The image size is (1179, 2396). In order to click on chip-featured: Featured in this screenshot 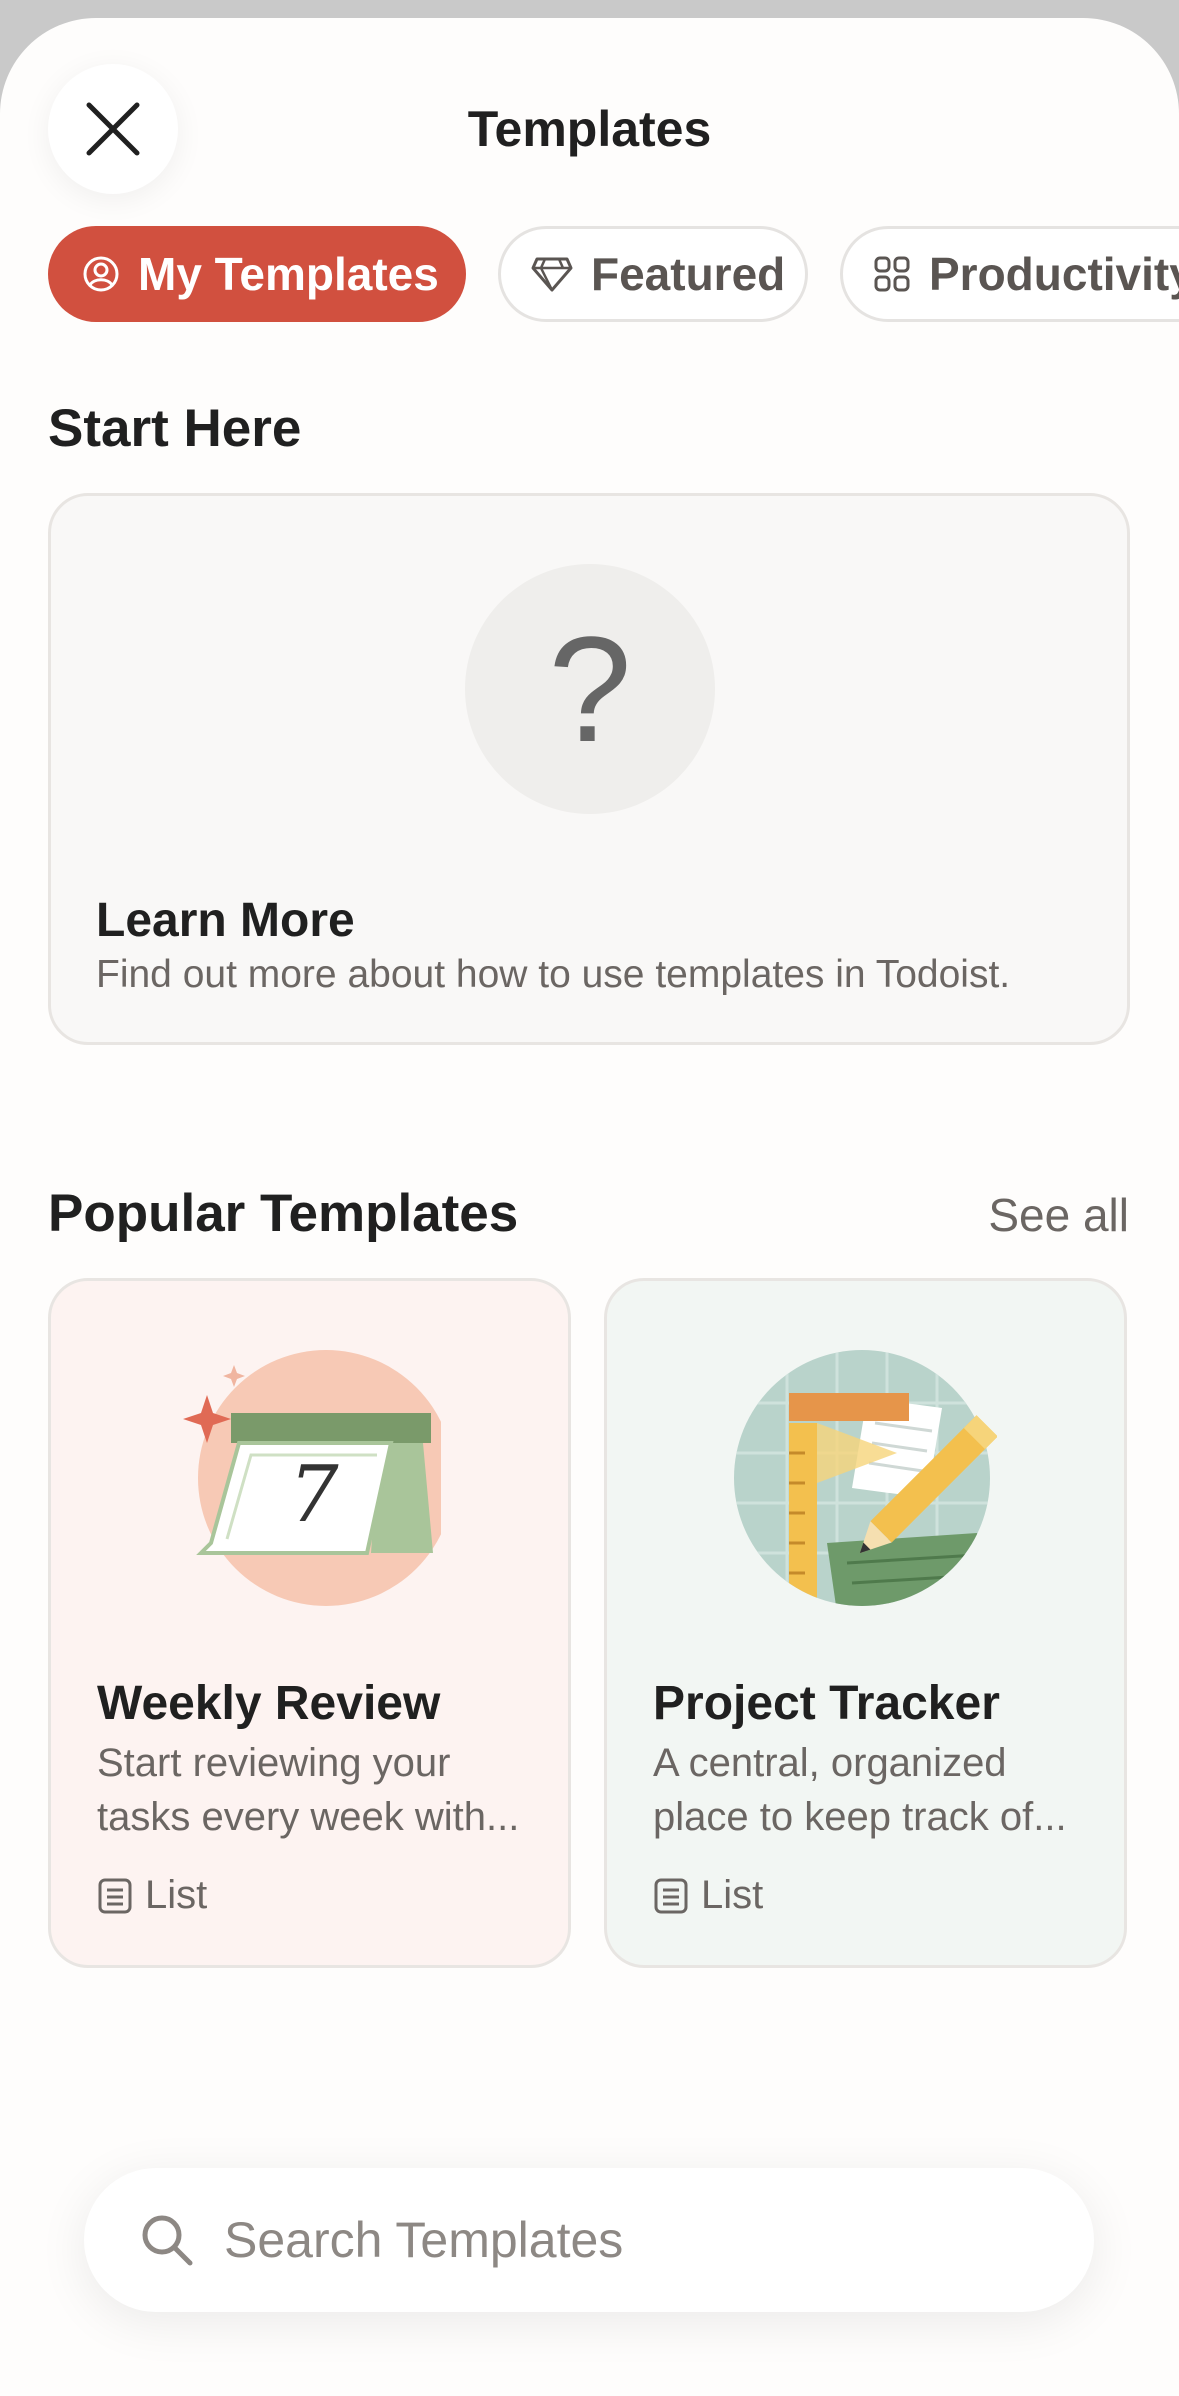, I will do `click(653, 274)`.